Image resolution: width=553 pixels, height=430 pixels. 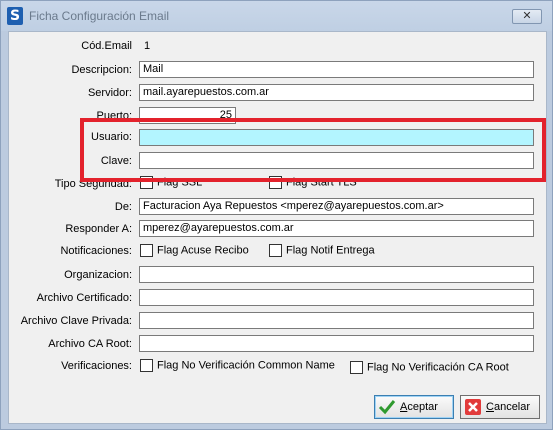 What do you see at coordinates (336, 320) in the screenshot?
I see `archivo-clave-privada-input` at bounding box center [336, 320].